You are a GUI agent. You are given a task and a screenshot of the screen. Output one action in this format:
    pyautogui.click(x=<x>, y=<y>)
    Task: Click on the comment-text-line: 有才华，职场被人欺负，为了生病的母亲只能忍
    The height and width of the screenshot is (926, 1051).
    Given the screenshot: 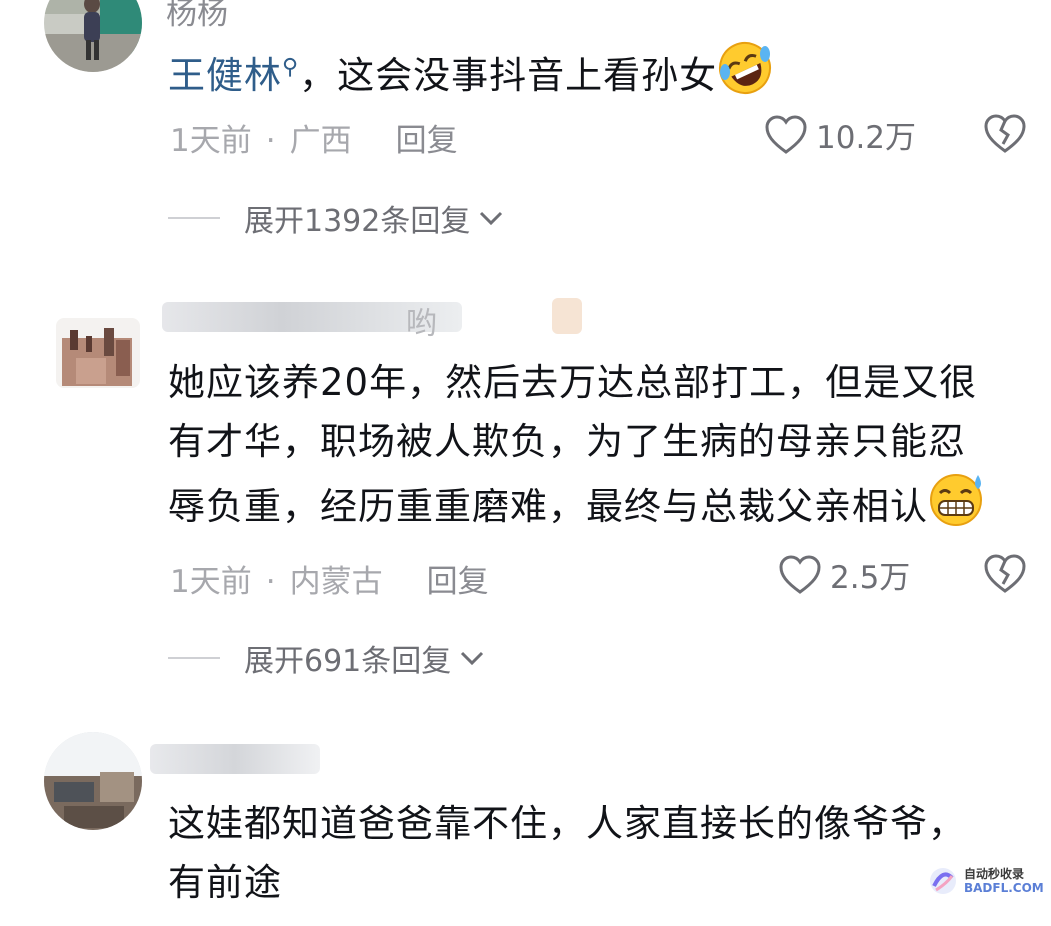 What is the action you would take?
    pyautogui.click(x=567, y=441)
    